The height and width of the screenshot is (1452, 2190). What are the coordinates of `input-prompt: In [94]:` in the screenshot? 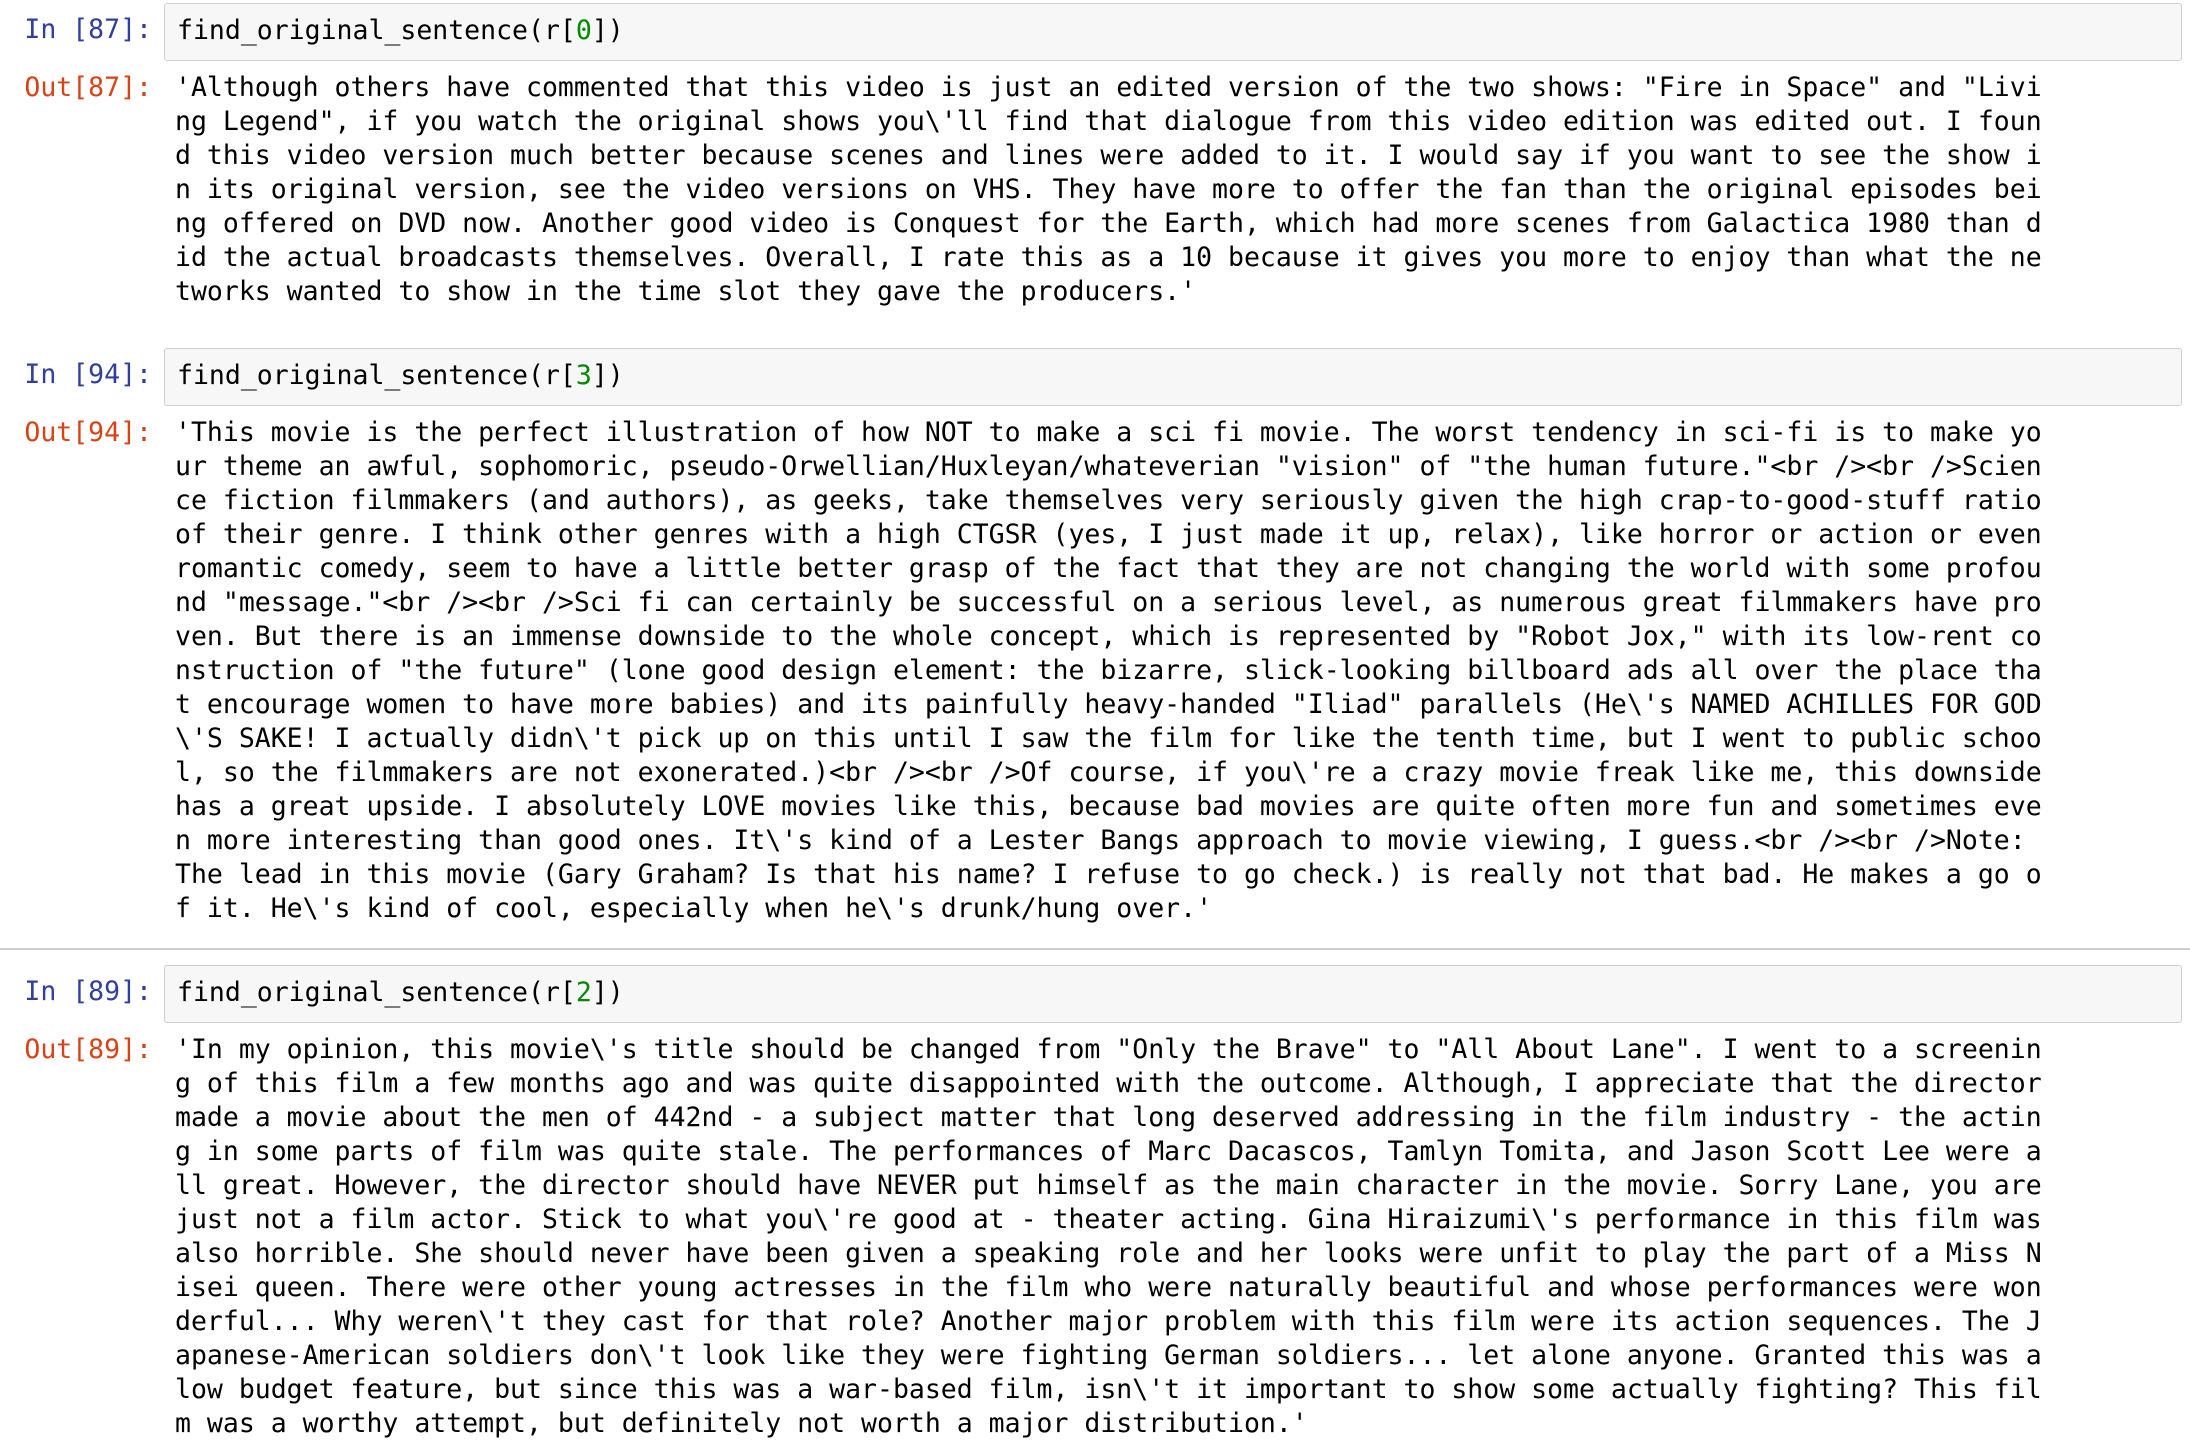 It's located at (88, 374).